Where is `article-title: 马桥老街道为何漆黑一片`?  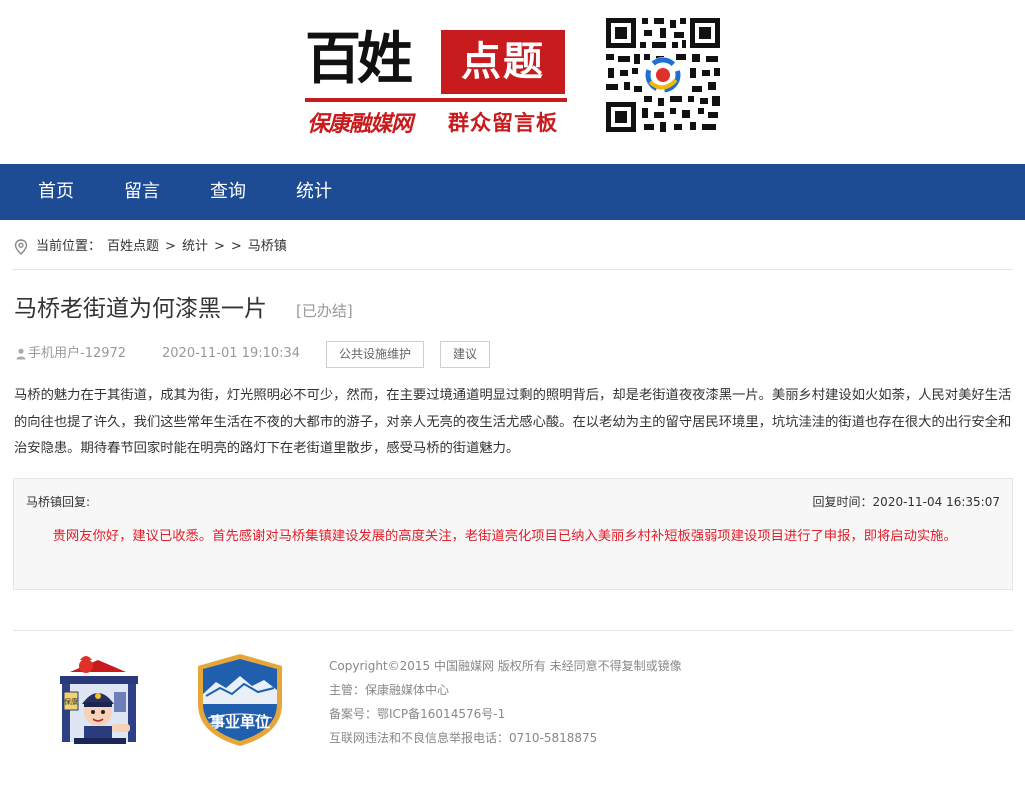 article-title: 马桥老街道为何漆黑一片 is located at coordinates (140, 309).